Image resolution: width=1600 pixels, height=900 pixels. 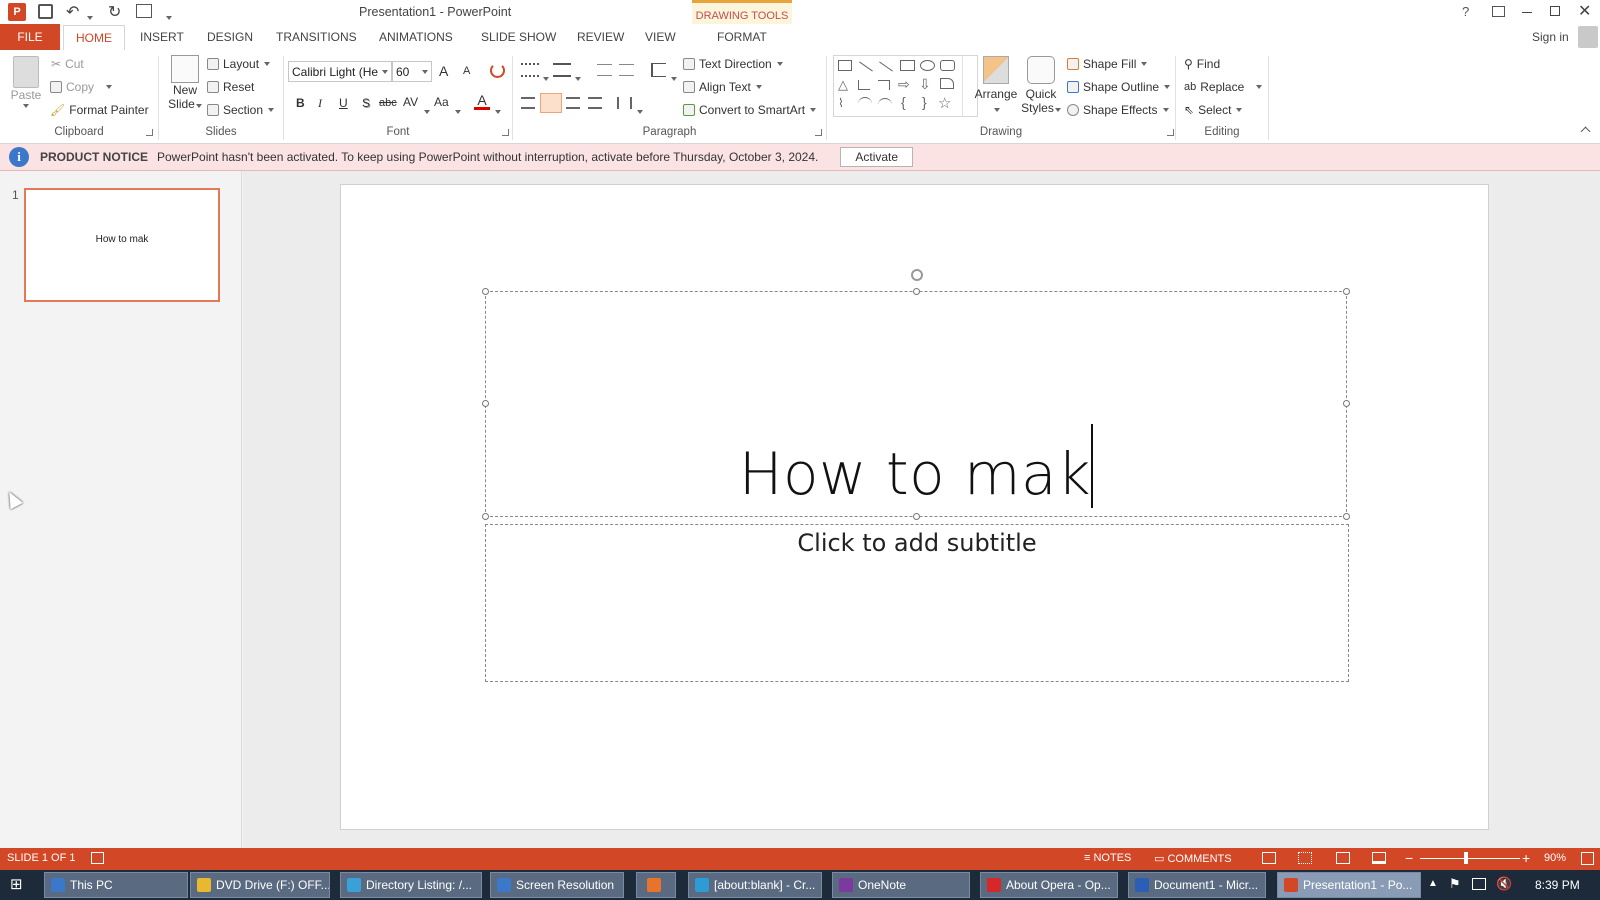 What do you see at coordinates (1498, 11) in the screenshot?
I see `ribbon-display-options-icon` at bounding box center [1498, 11].